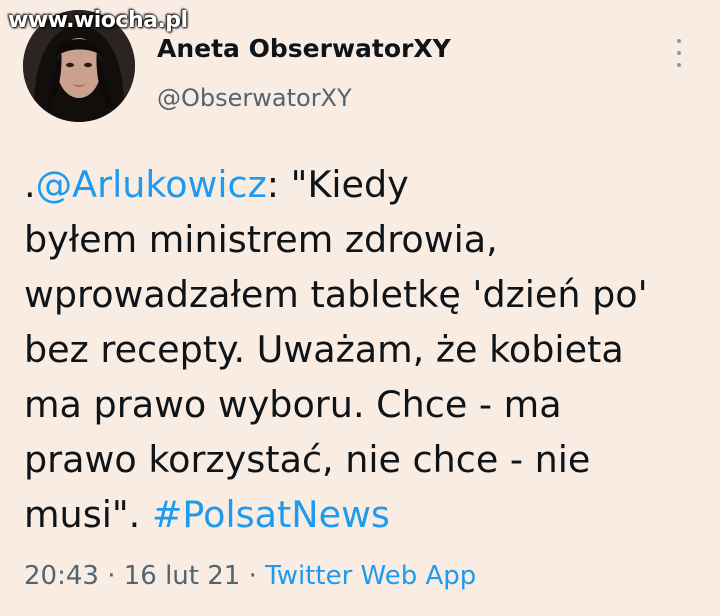 This screenshot has width=720, height=616. What do you see at coordinates (324, 349) in the screenshot?
I see `tweet-line: bez recepty. Uważam, że kobieta` at bounding box center [324, 349].